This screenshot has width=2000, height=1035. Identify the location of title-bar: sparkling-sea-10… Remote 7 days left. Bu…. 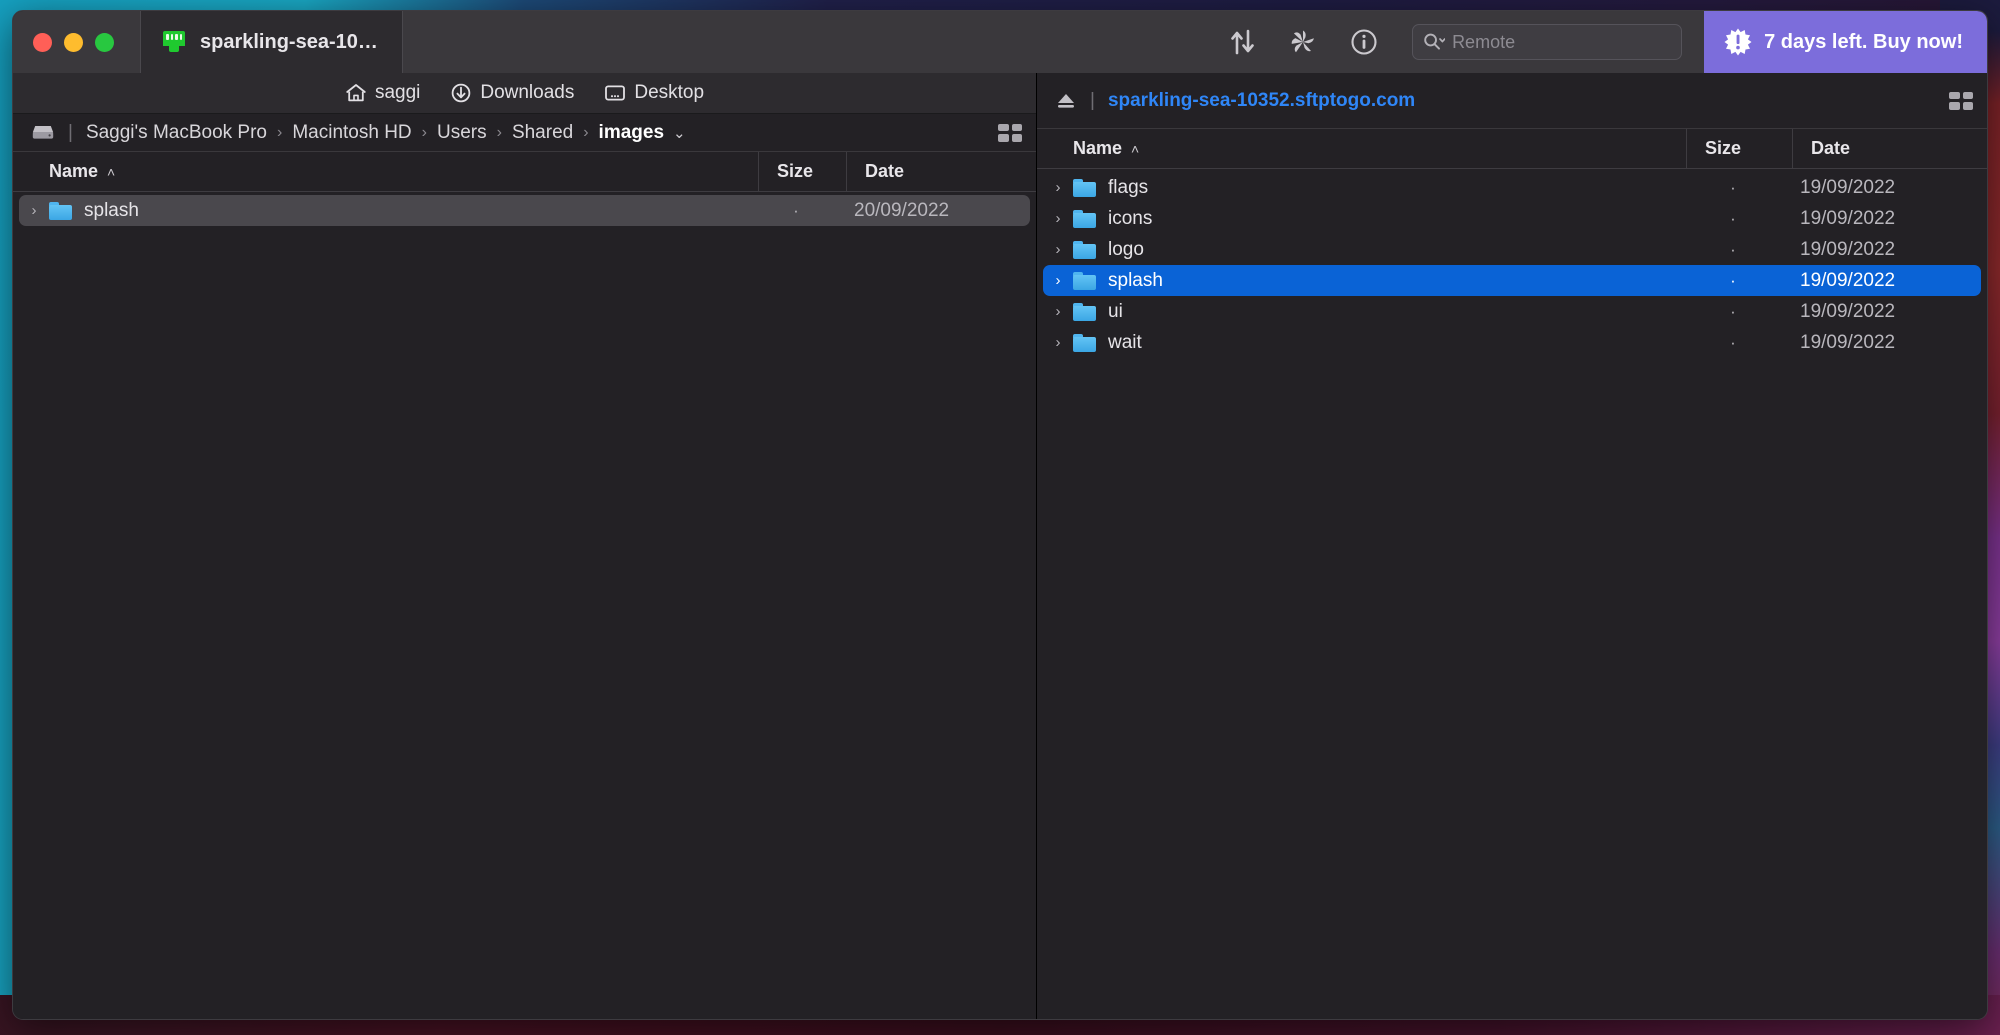
(1000, 42).